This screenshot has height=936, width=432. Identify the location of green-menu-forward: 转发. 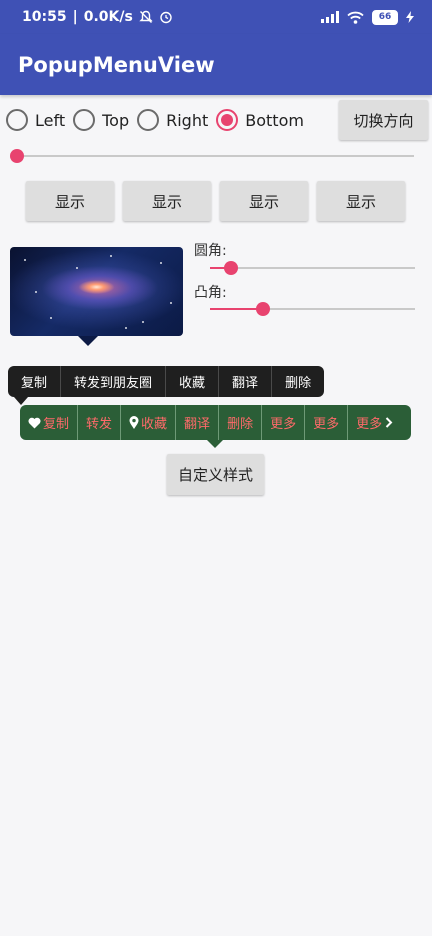
(100, 422).